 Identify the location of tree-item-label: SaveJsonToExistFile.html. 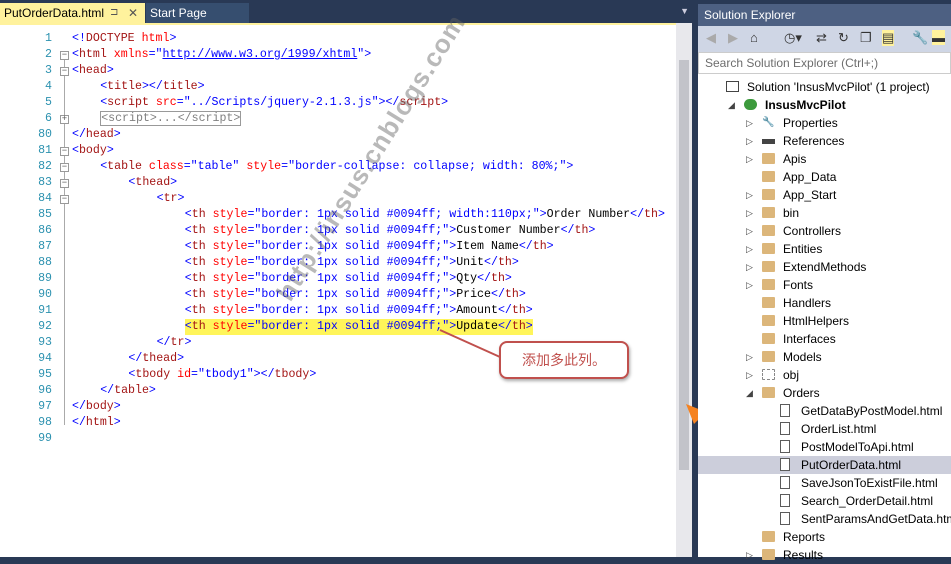
(869, 483).